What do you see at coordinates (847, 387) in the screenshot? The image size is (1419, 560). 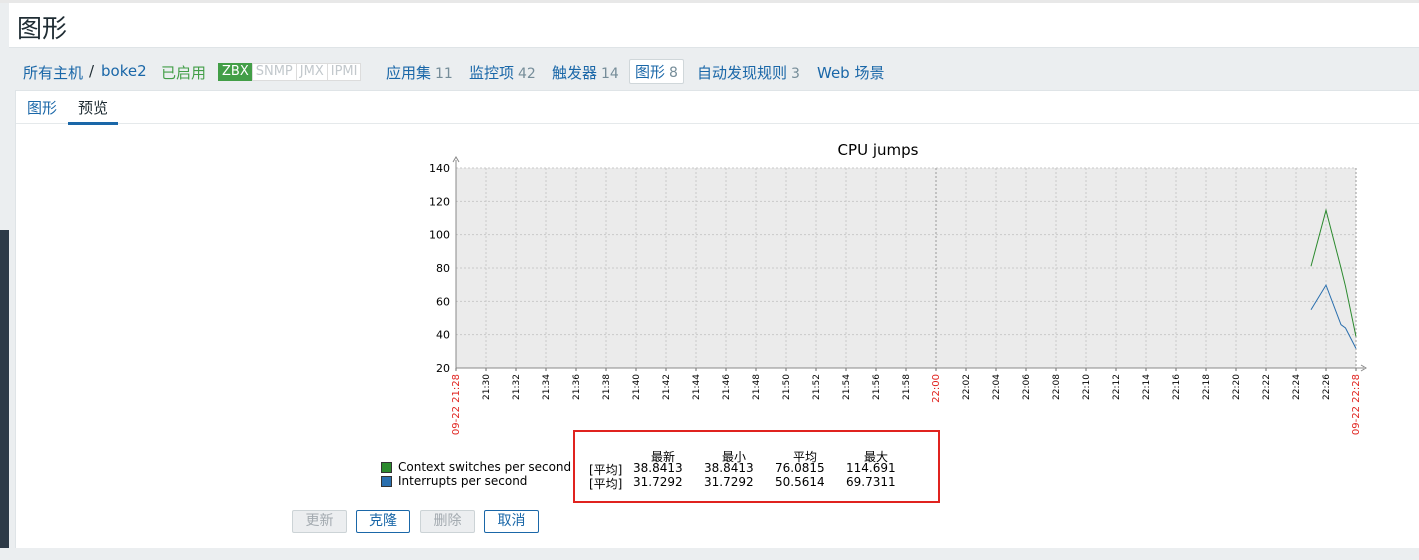 I see `x-tick-label: 21:54` at bounding box center [847, 387].